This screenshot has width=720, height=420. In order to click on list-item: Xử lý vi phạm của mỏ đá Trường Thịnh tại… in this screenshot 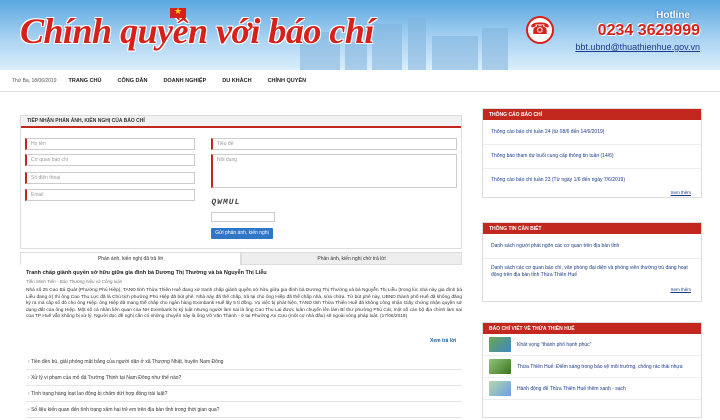, I will do `click(244, 378)`.